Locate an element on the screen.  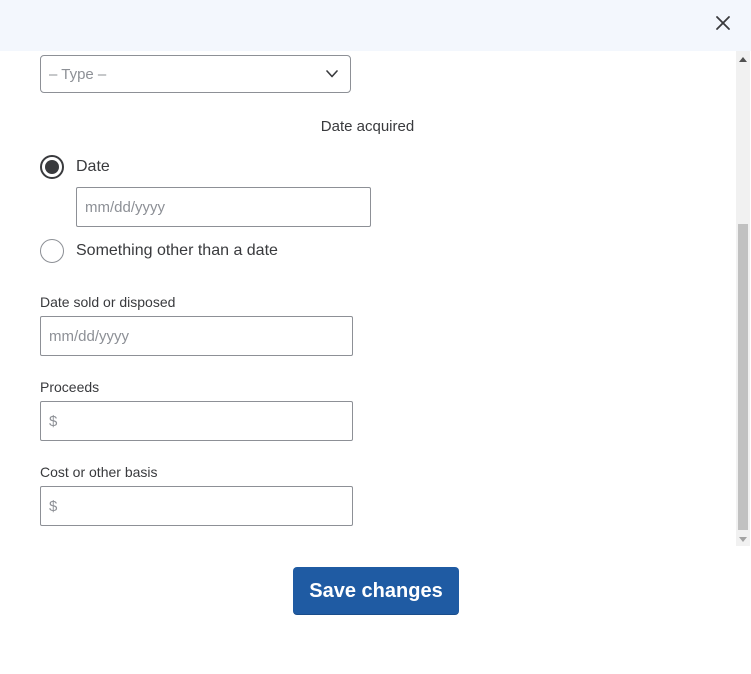
radio-label-other: Something other than a date is located at coordinates (177, 250).